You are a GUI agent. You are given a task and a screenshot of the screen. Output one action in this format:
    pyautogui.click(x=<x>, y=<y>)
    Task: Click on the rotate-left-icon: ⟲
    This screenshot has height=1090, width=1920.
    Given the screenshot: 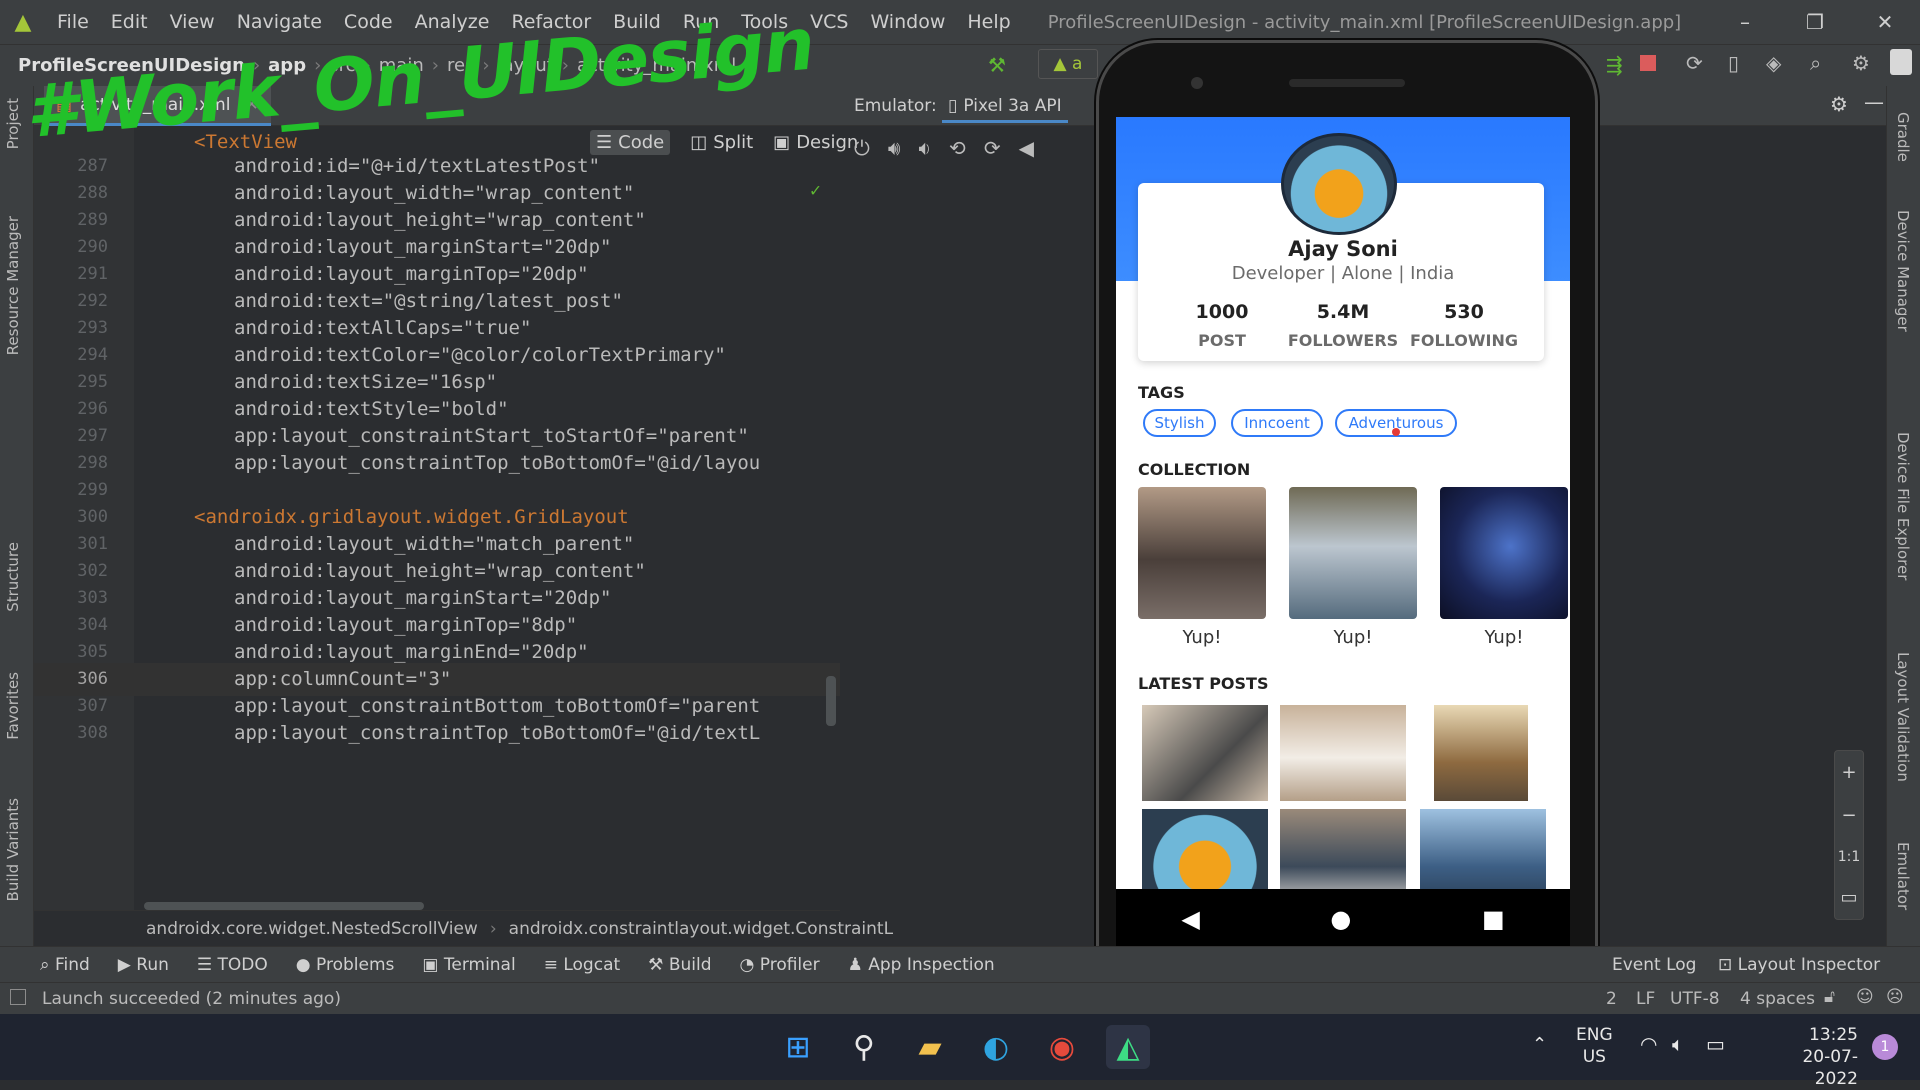 What is the action you would take?
    pyautogui.click(x=957, y=148)
    